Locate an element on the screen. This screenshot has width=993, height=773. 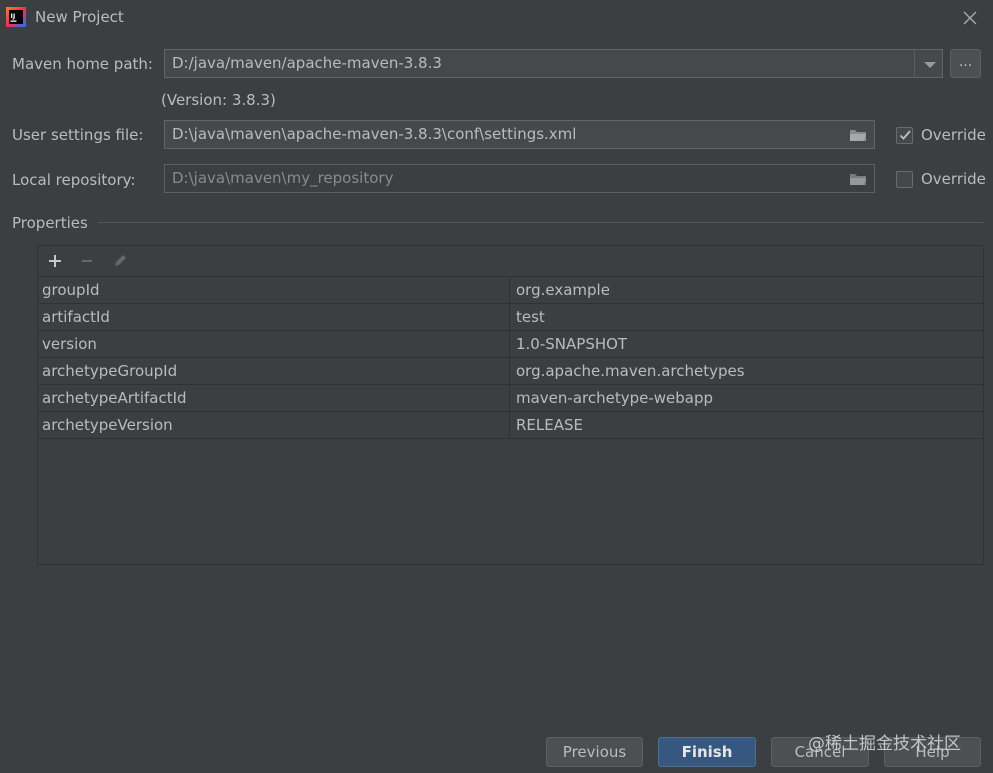
local-repository-override-label: Override is located at coordinates (953, 179).